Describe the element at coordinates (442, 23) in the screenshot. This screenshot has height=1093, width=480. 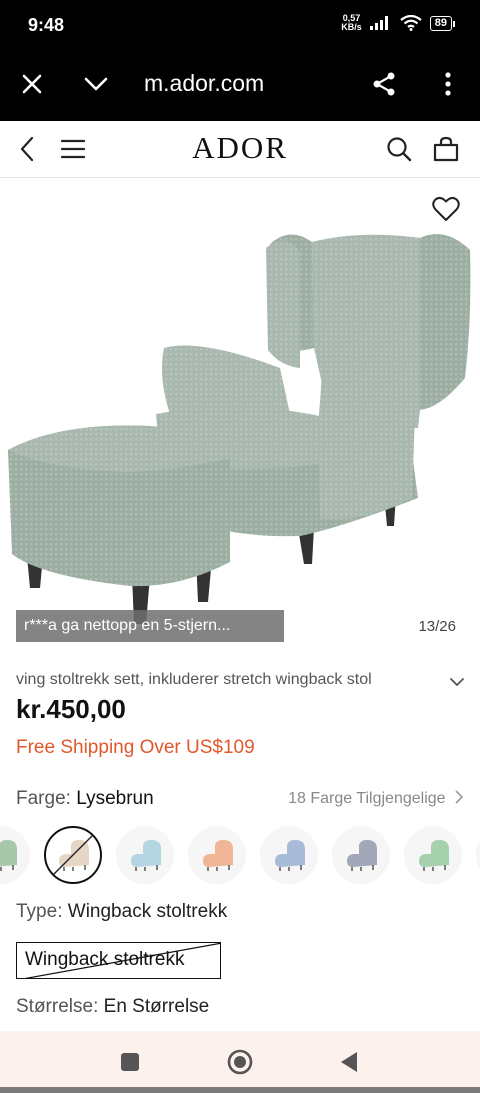
I see `battery-indicator: 89` at that location.